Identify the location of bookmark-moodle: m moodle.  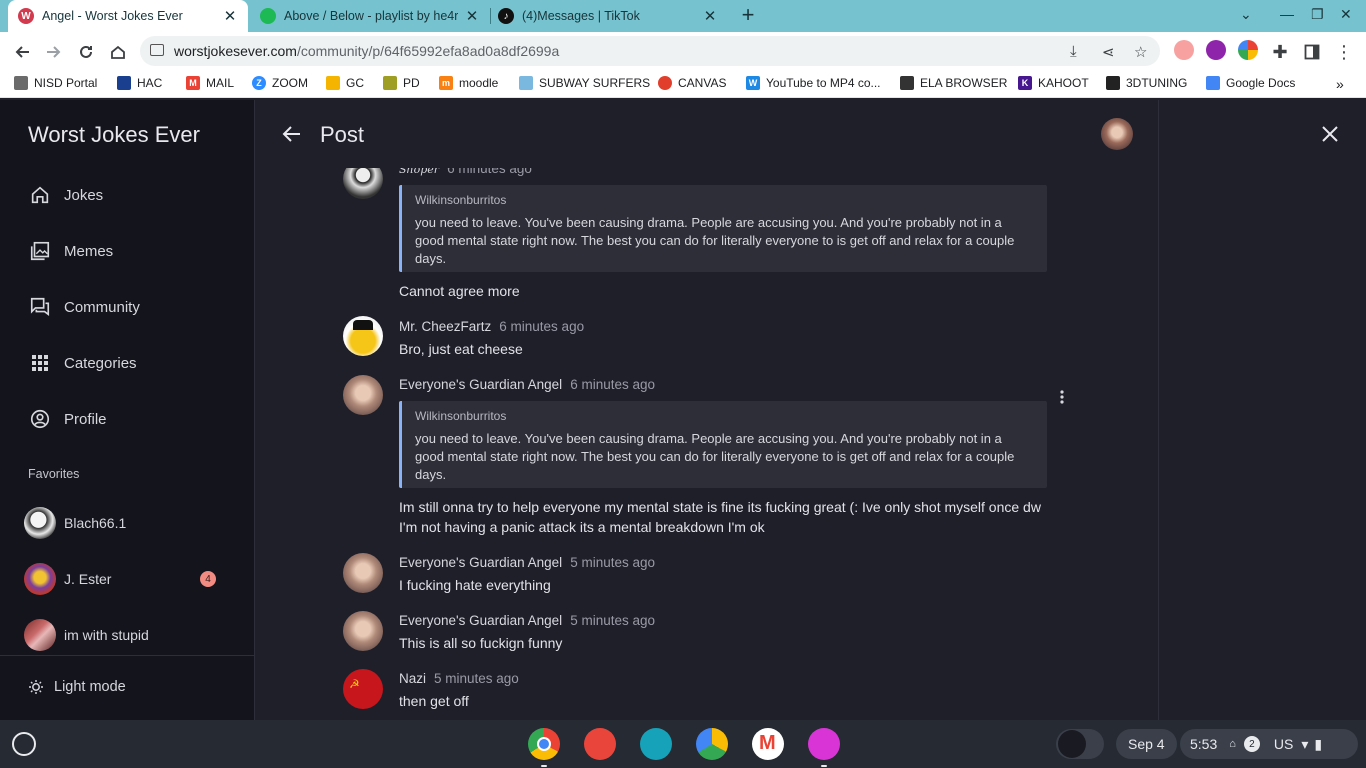
(468, 83).